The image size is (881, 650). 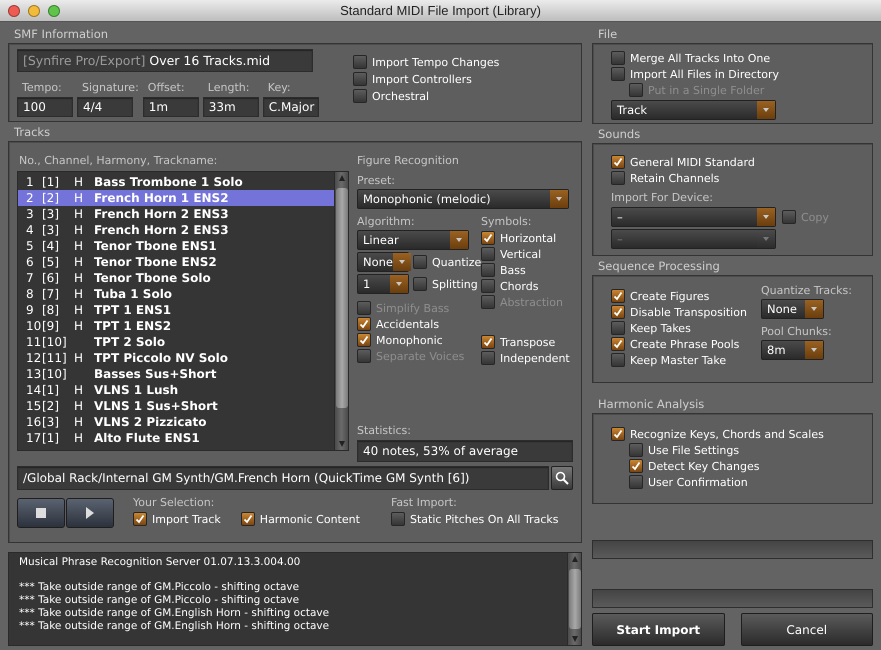 What do you see at coordinates (383, 284) in the screenshot?
I see `dropdown: 1` at bounding box center [383, 284].